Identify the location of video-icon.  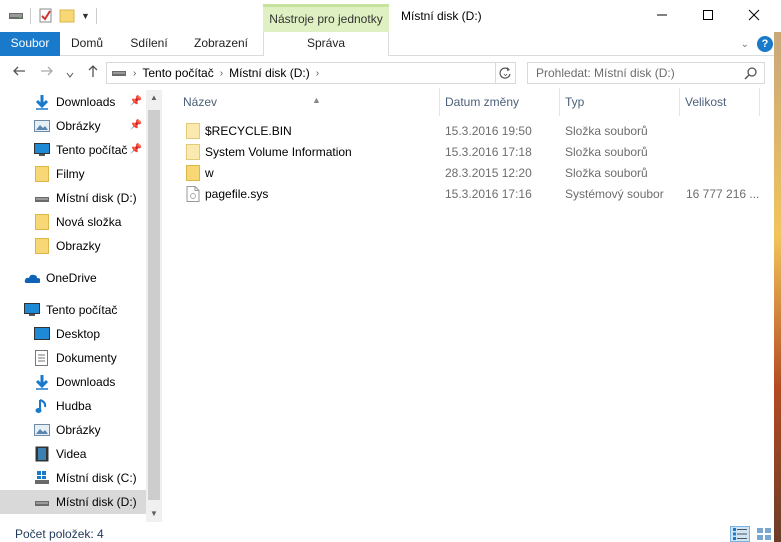
(42, 454).